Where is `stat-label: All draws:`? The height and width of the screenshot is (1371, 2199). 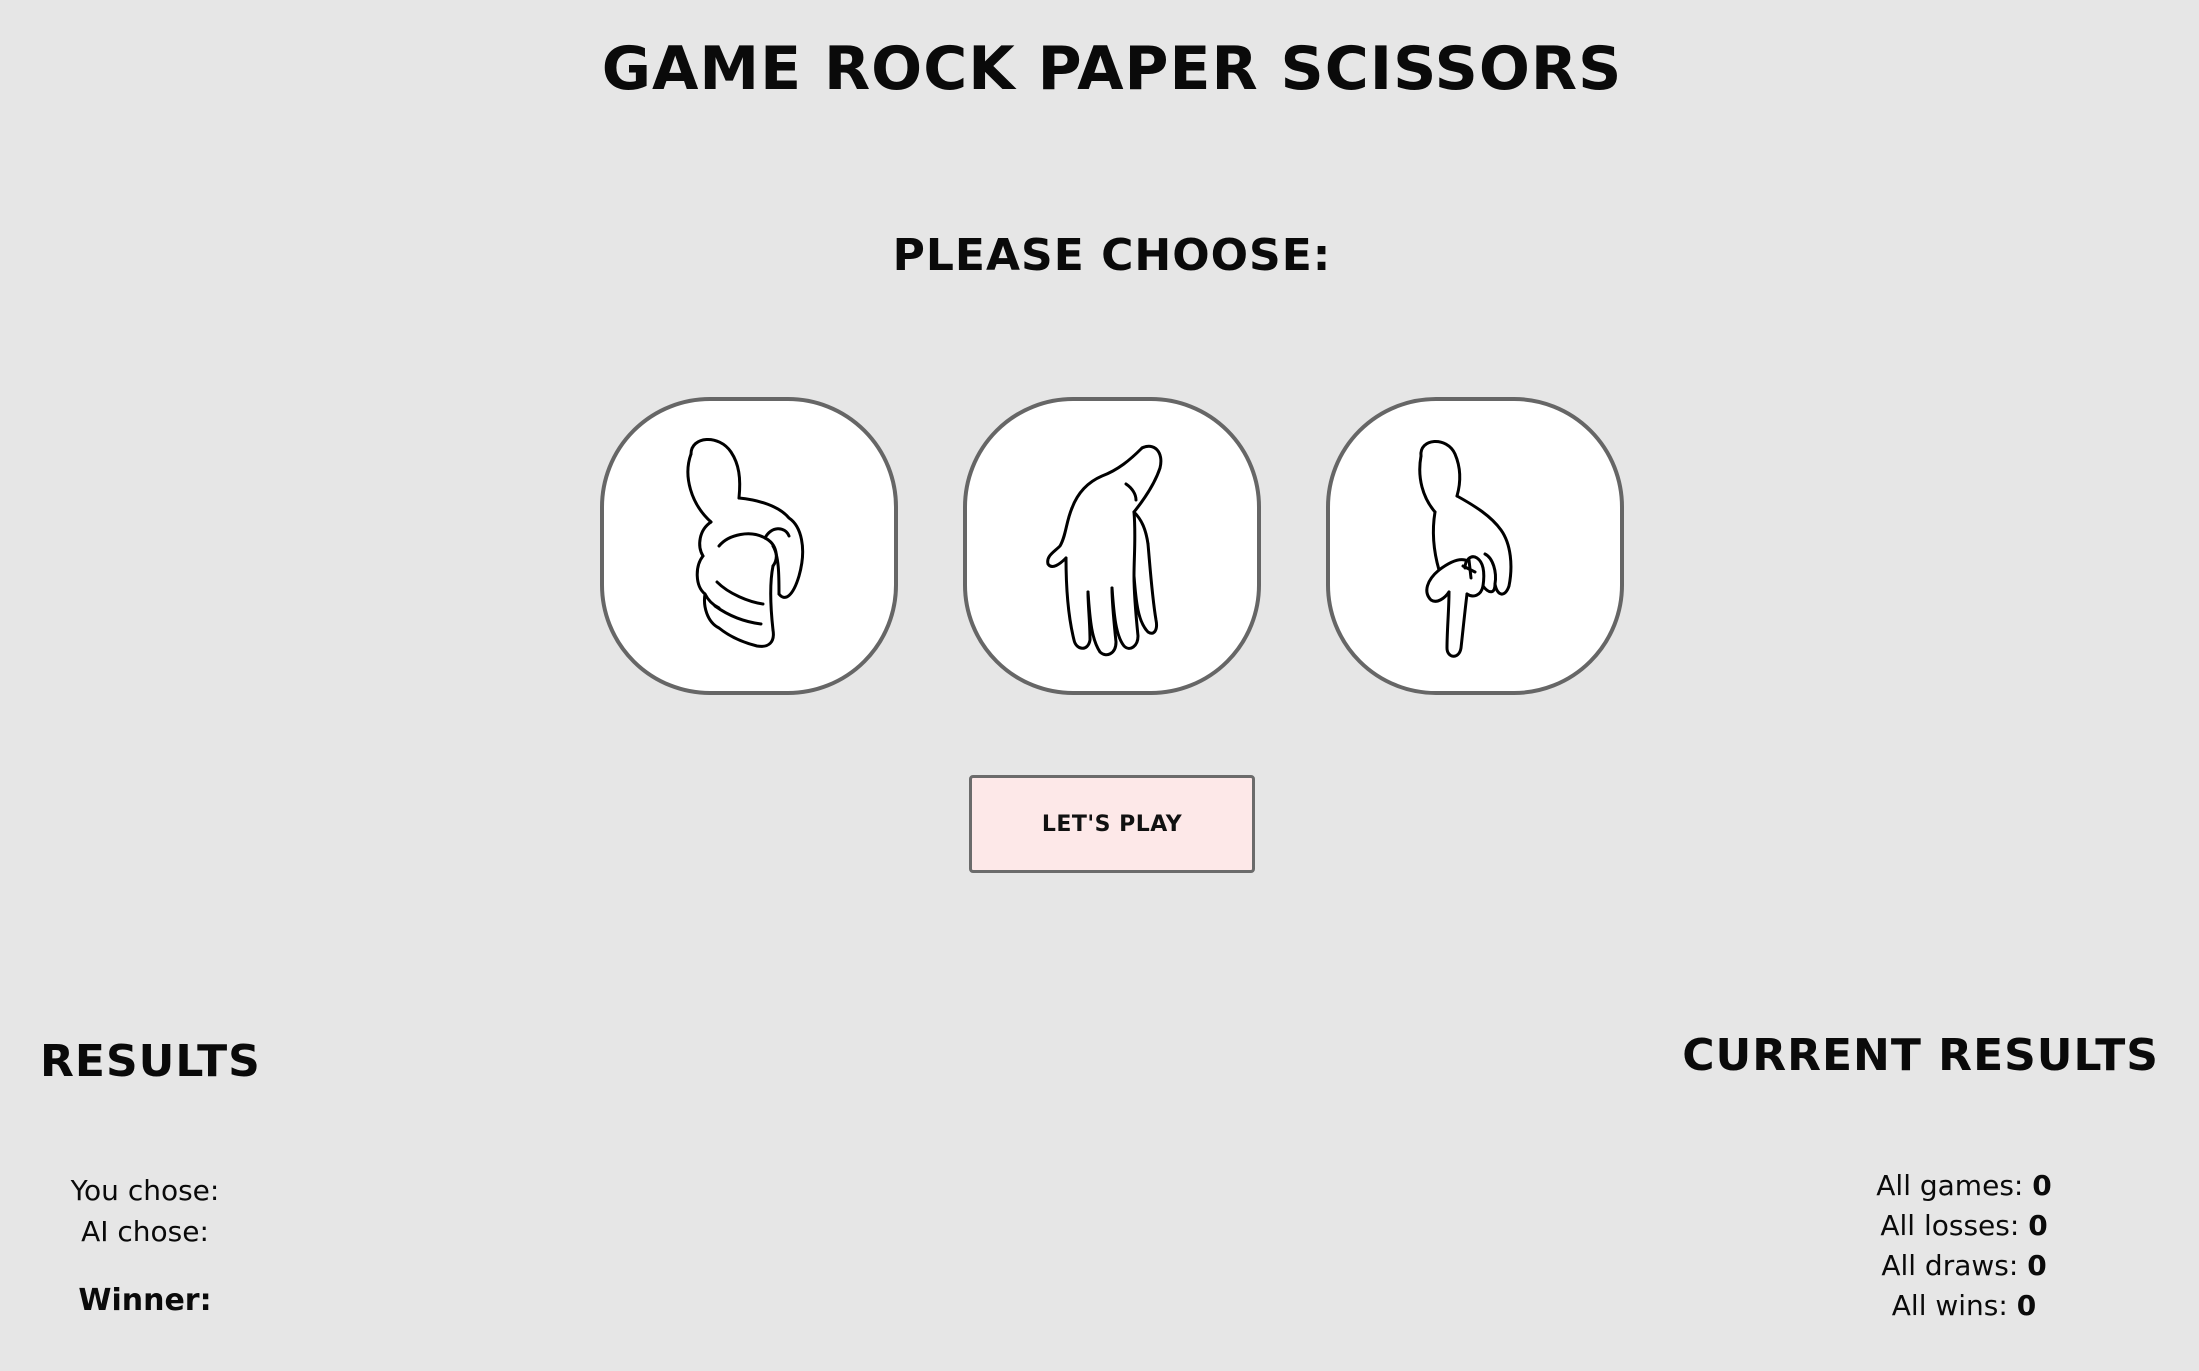 stat-label: All draws: is located at coordinates (1950, 1265).